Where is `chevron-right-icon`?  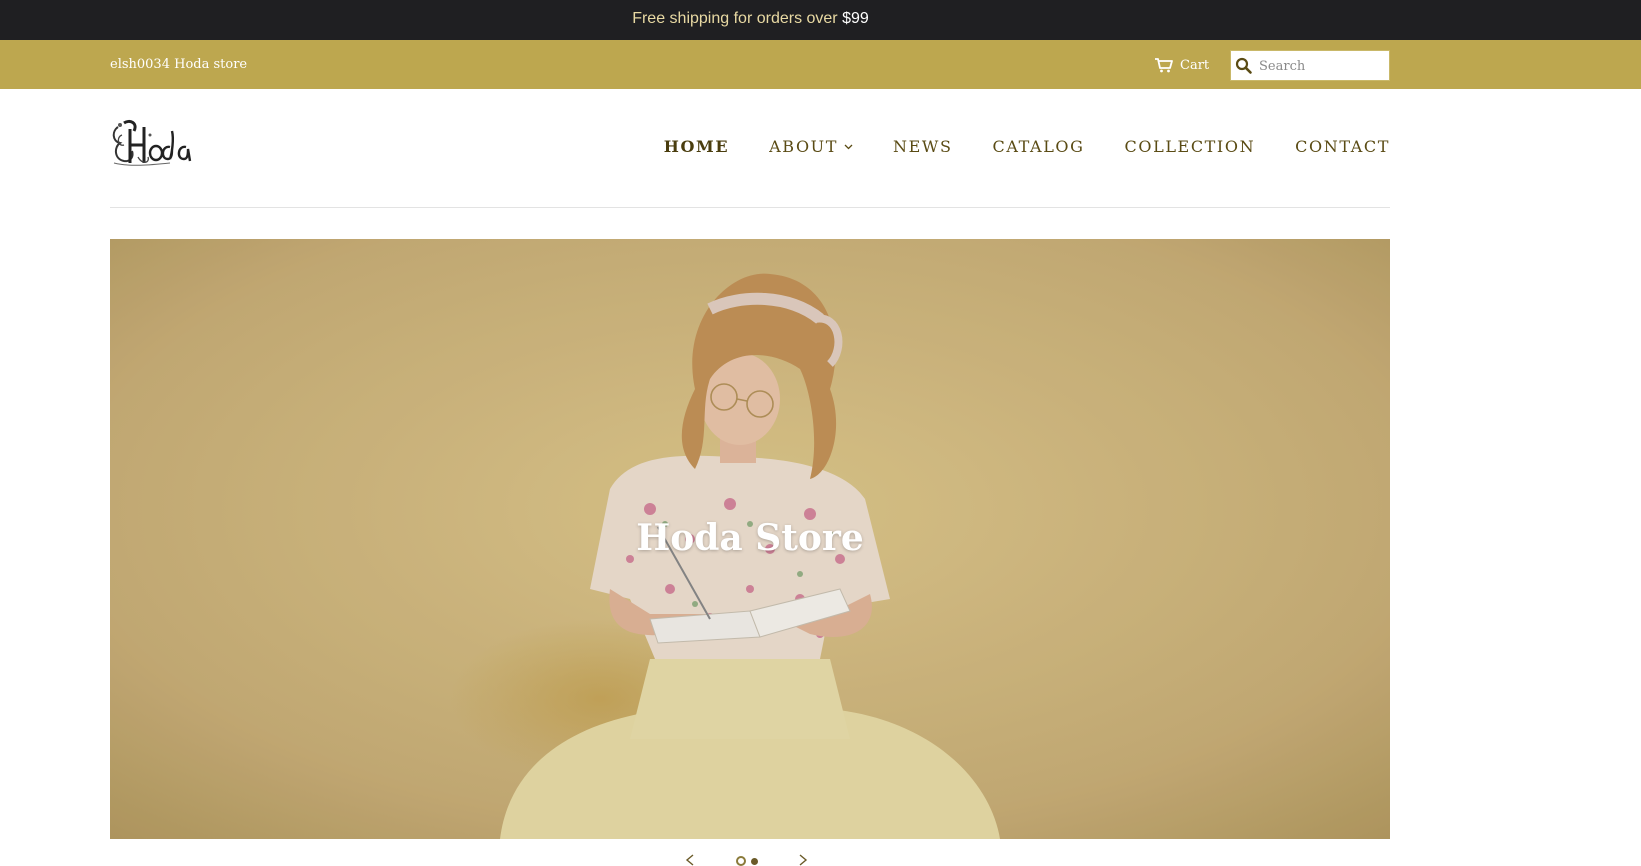
chevron-right-icon is located at coordinates (803, 860).